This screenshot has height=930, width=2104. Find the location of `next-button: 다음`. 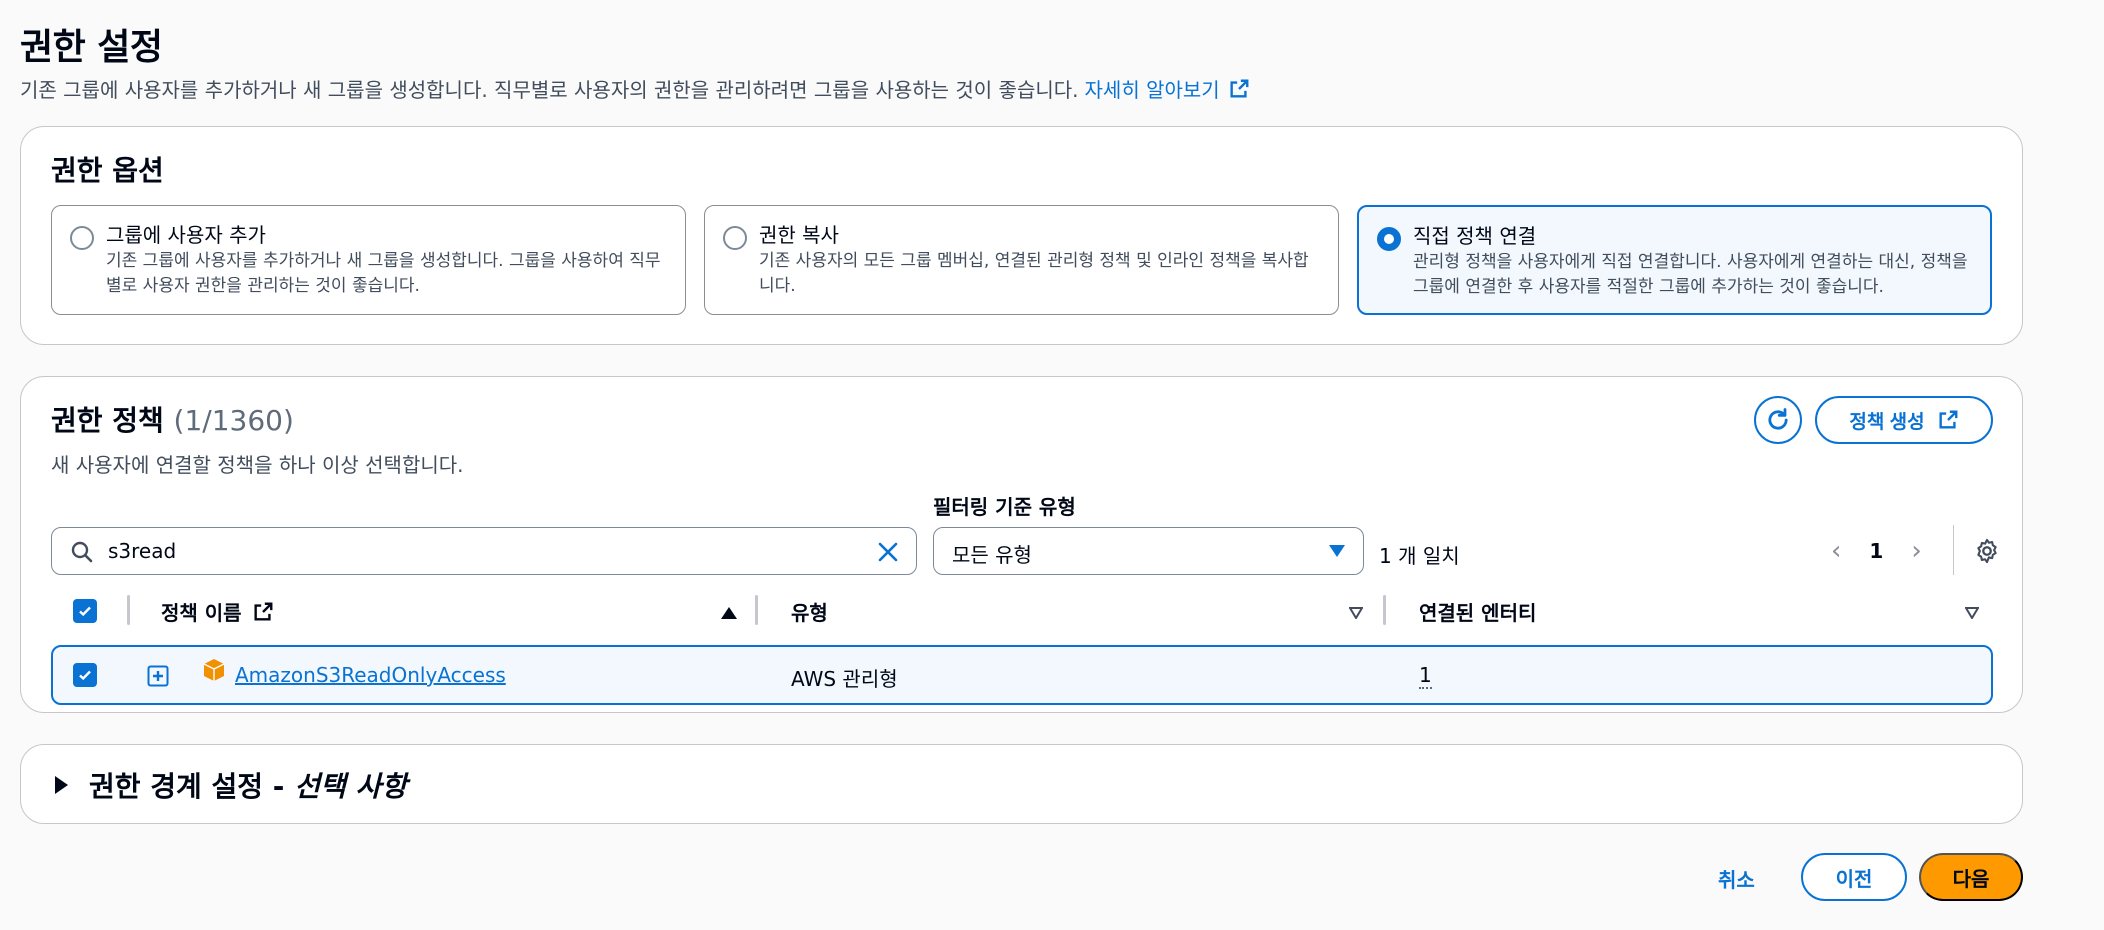

next-button: 다음 is located at coordinates (1971, 877).